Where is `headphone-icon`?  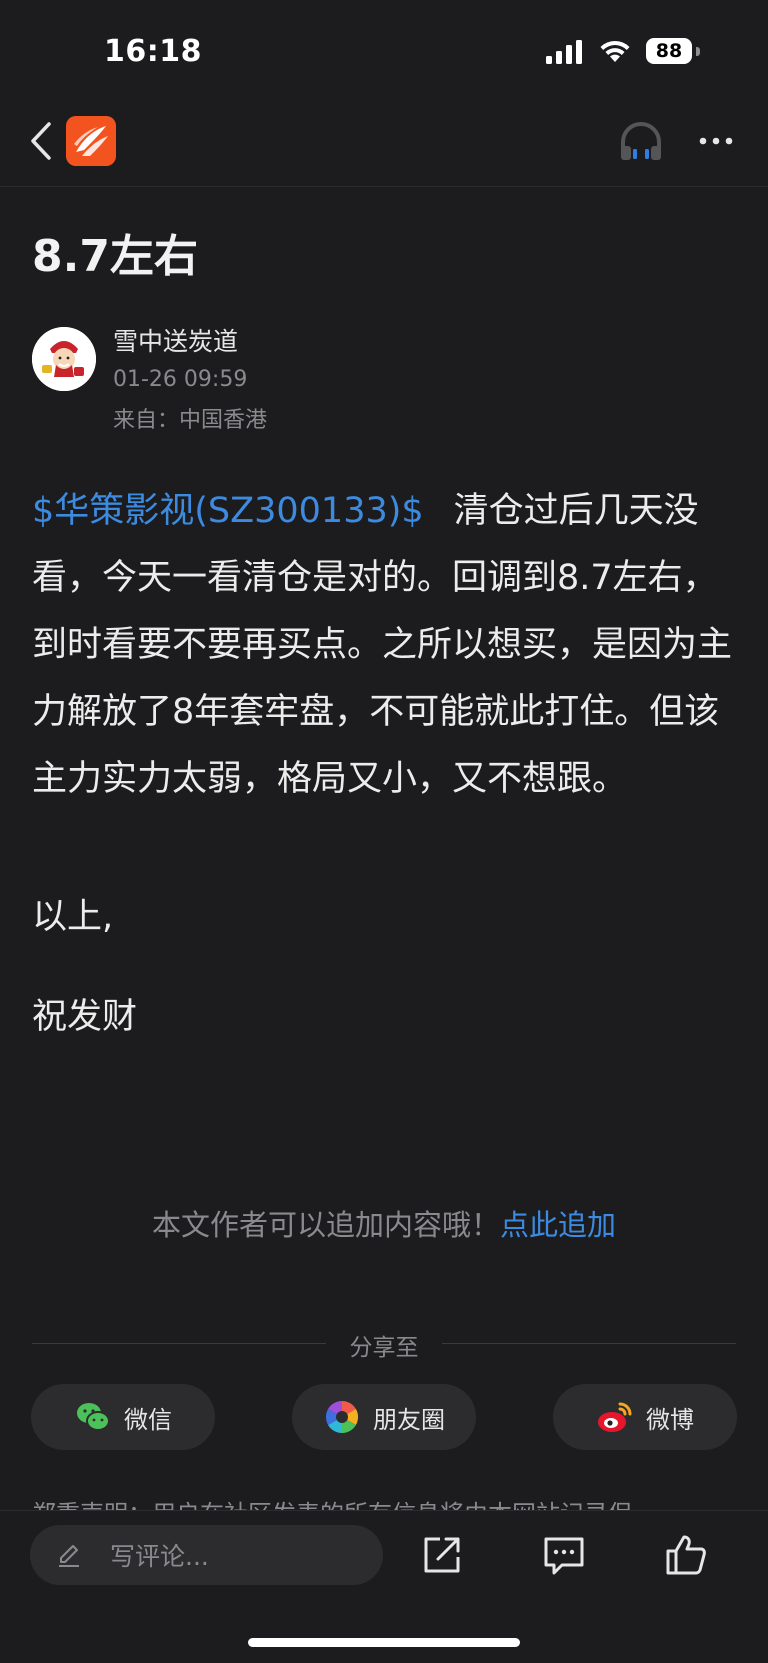 headphone-icon is located at coordinates (641, 141).